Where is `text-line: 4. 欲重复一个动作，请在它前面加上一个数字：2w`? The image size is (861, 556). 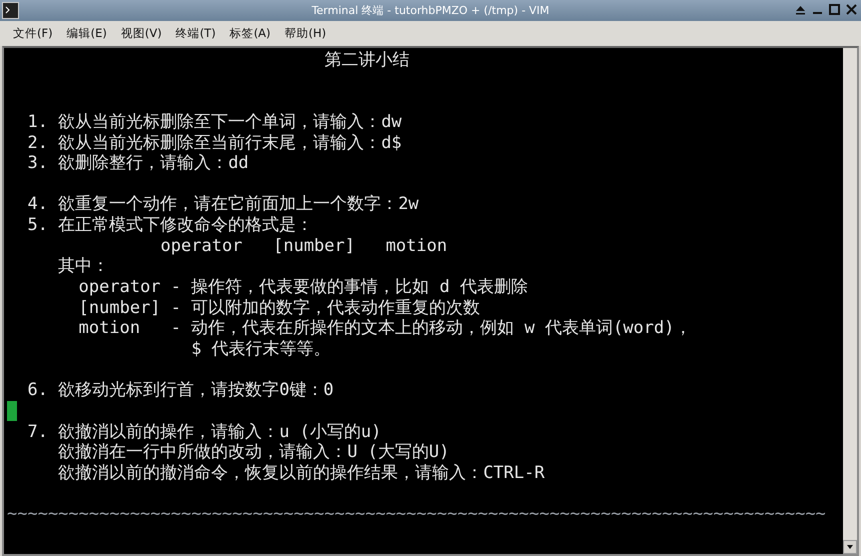
text-line: 4. 欲重复一个动作，请在它前面加上一个数字：2w is located at coordinates (223, 204).